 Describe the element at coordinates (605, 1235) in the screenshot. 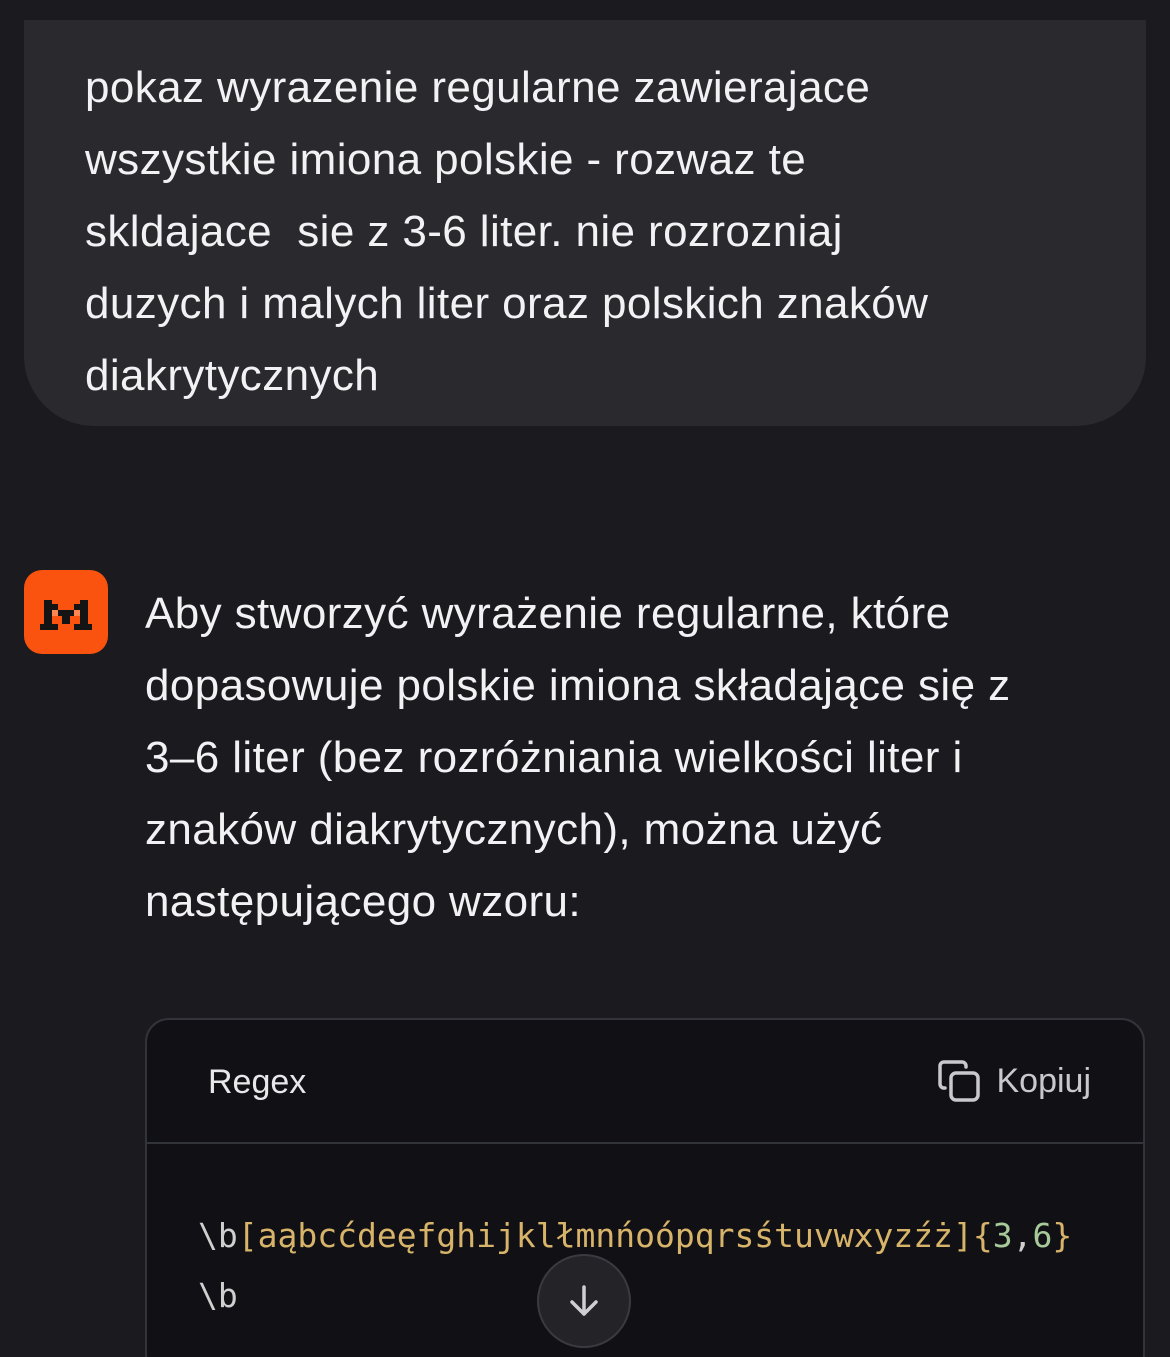

I see `code-token-char-class: [aąbcćdeęfghijklłmnńoópqrsśtuvwxyzźż]` at that location.